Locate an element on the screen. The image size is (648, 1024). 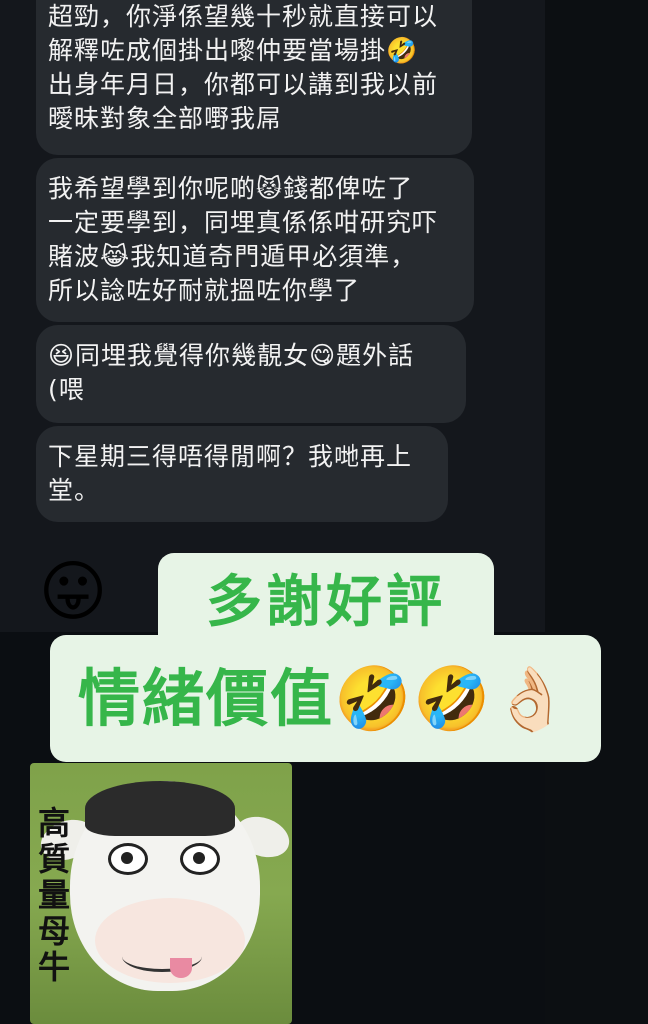
sticker-caption: 高質量母牛 is located at coordinates (53, 895).